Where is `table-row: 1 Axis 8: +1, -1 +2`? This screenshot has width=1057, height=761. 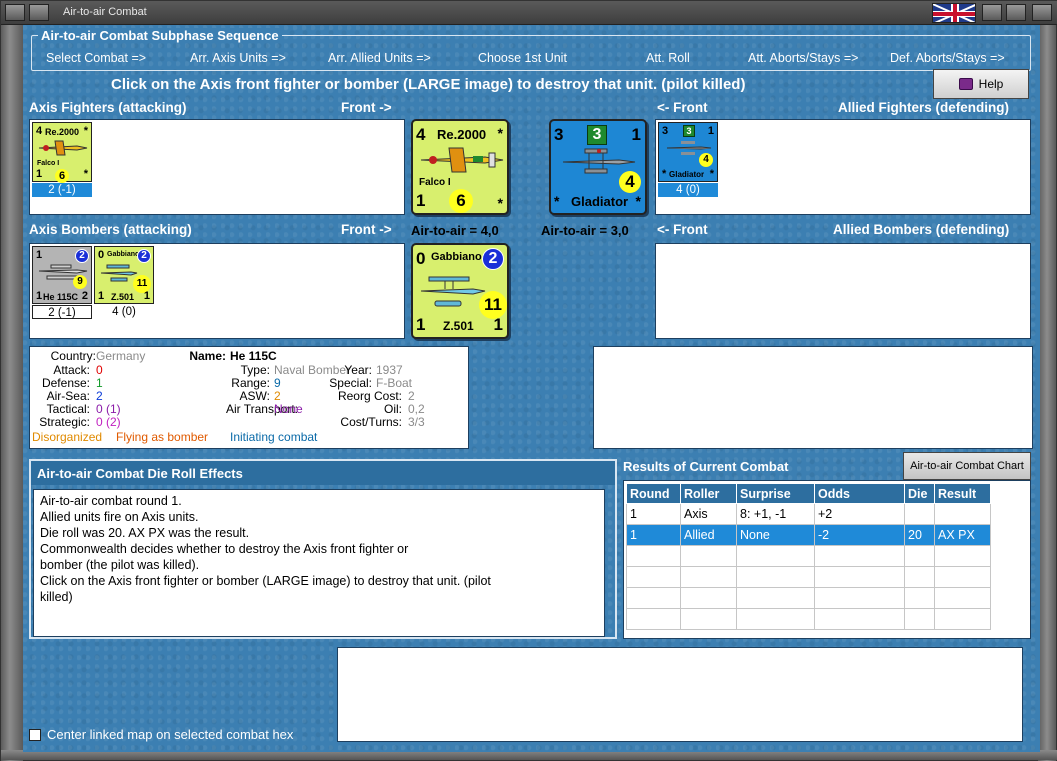 table-row: 1 Axis 8: +1, -1 +2 is located at coordinates (808, 514).